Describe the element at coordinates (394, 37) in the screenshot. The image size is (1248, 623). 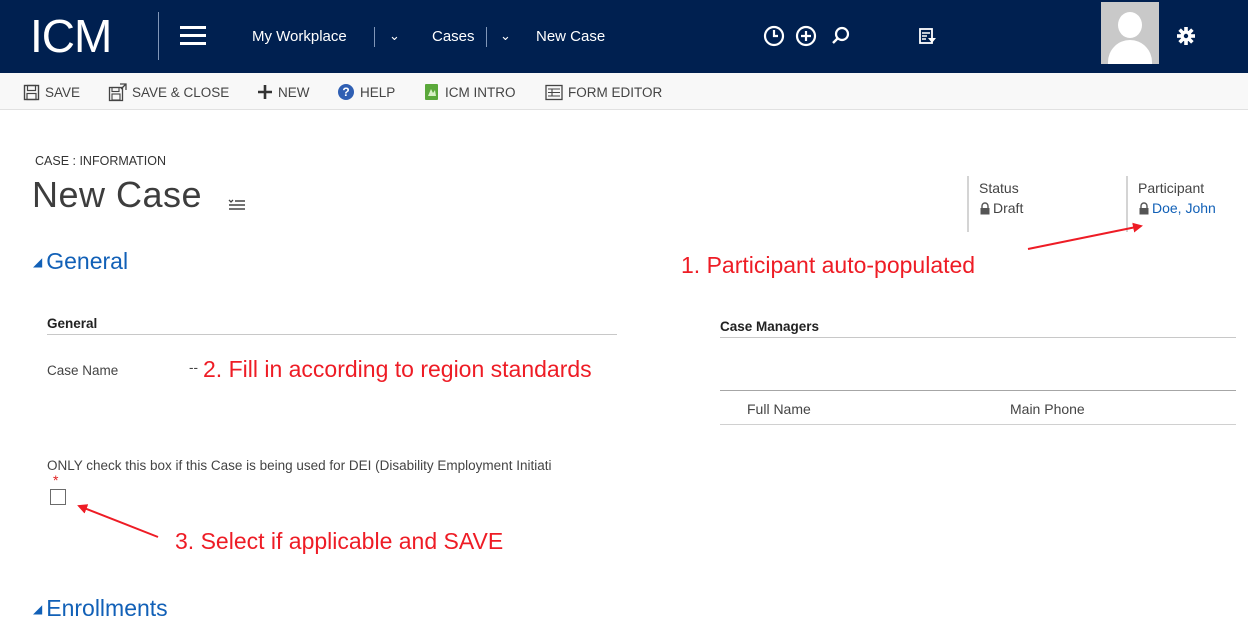
I see `nav-my-workplace-chevron-down-icon: ⌄` at that location.